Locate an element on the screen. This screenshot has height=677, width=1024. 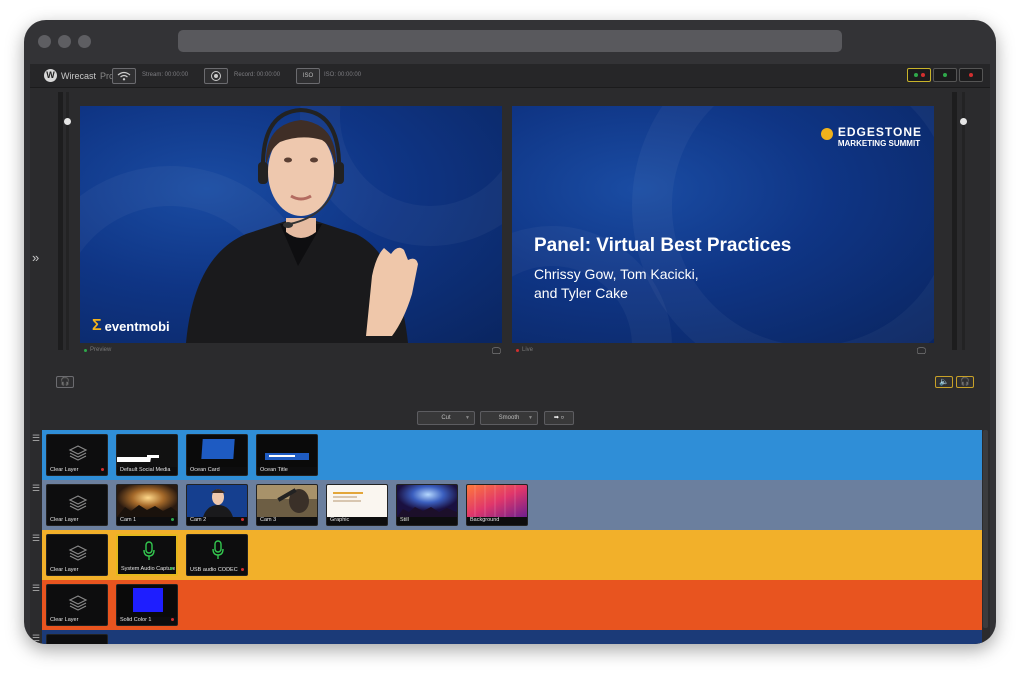
stream-timer: Stream: 00:00:00 is located at coordinates (165, 75).